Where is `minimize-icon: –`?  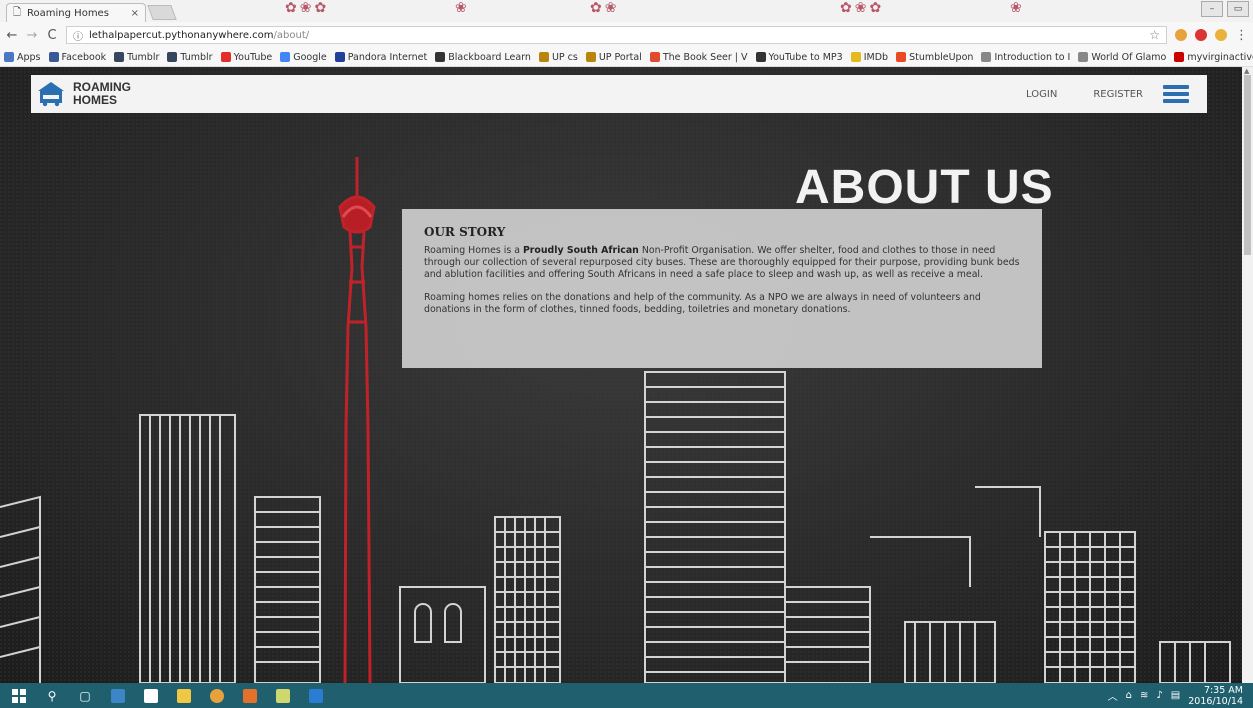
minimize-icon: – is located at coordinates (1212, 9).